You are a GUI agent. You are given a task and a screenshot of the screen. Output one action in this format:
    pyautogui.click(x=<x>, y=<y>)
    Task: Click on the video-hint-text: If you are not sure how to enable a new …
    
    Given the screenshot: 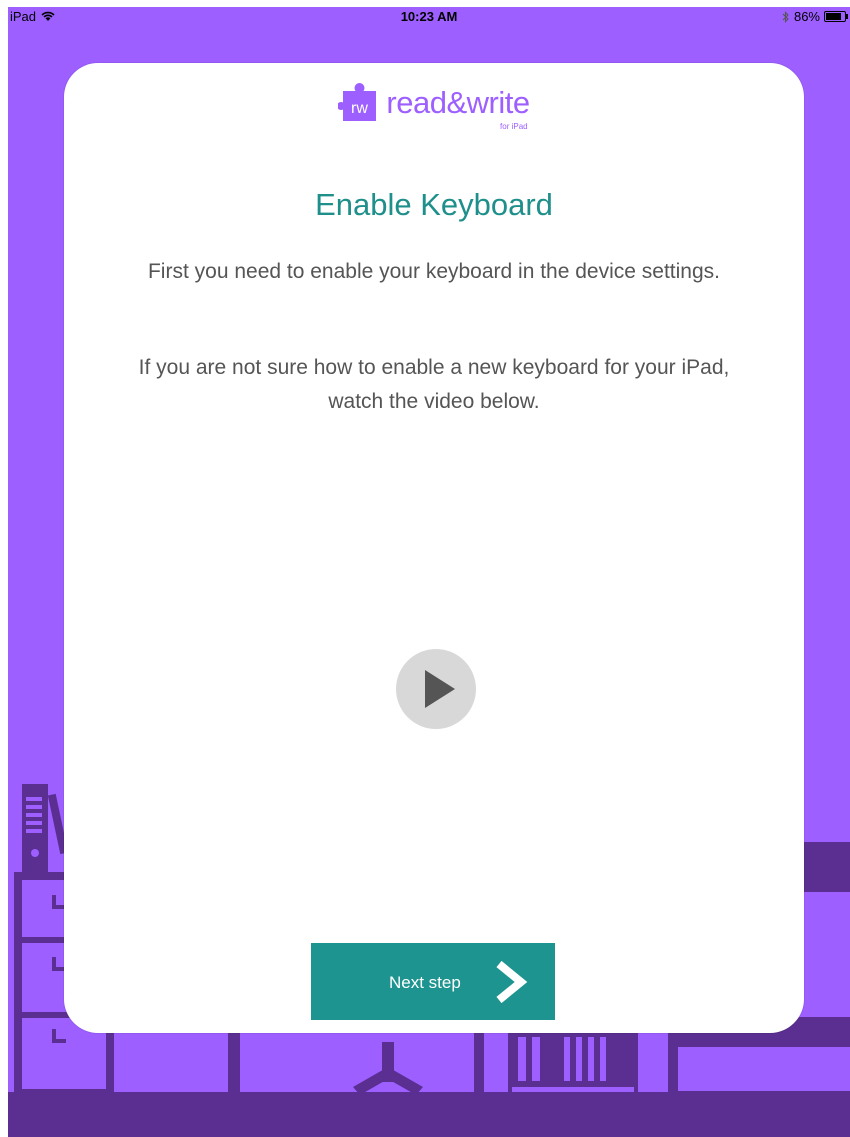 What is the action you would take?
    pyautogui.click(x=434, y=384)
    